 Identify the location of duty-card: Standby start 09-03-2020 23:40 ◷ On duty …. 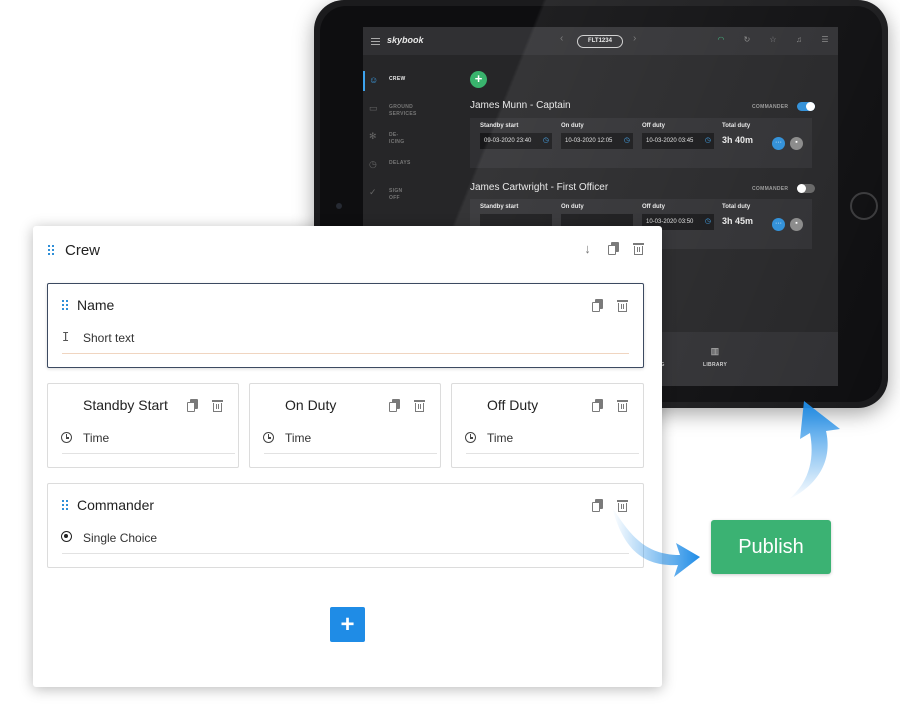
(641, 143).